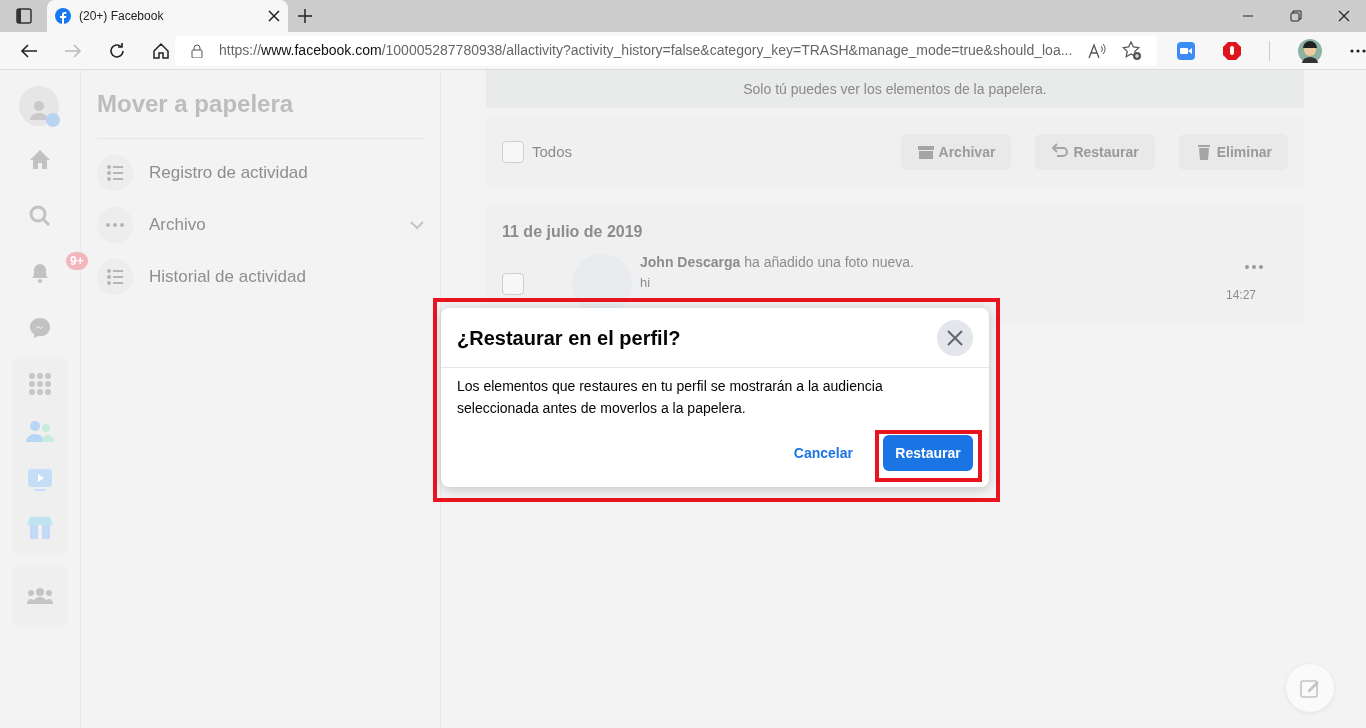 The image size is (1366, 728). What do you see at coordinates (23, 16) in the screenshot?
I see `tab-actions-icon` at bounding box center [23, 16].